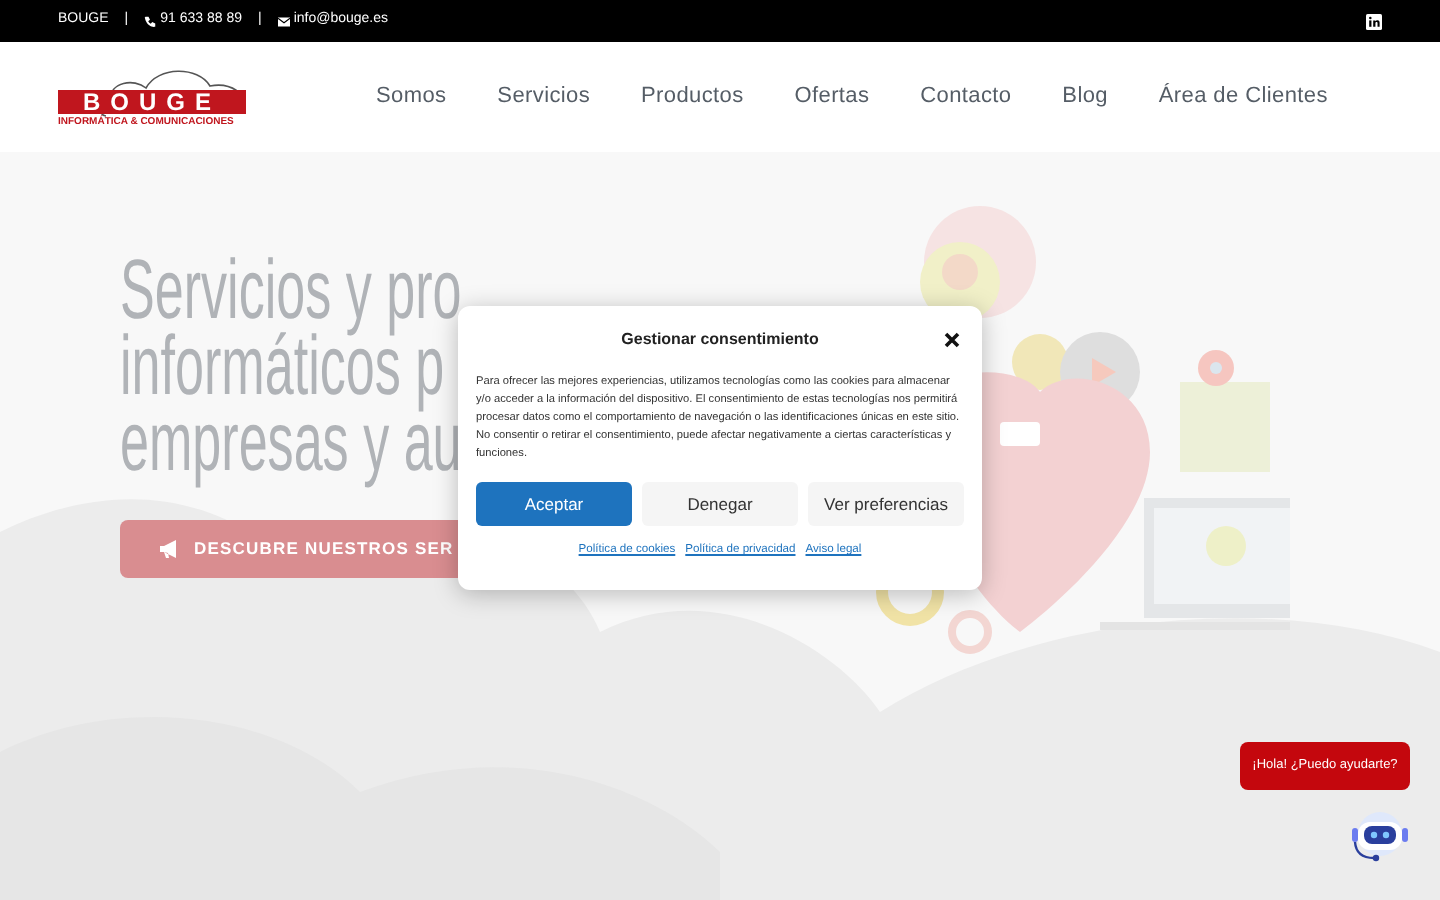 The width and height of the screenshot is (1440, 900). Describe the element at coordinates (170, 549) in the screenshot. I see `megaphone-icon` at that location.